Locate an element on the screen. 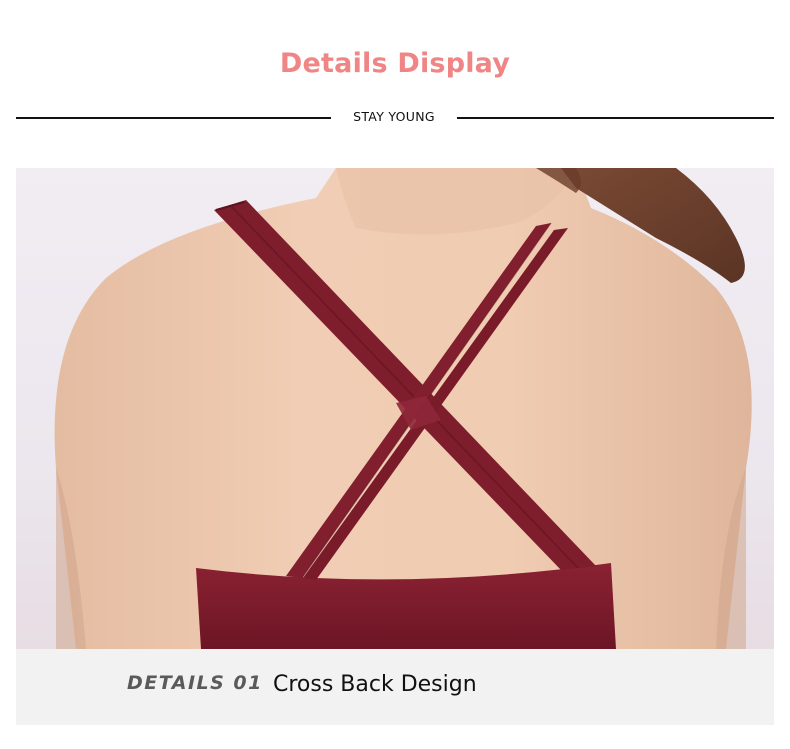 This screenshot has width=790, height=749. caption-bar: DETAILS 01 Cross Back Design is located at coordinates (395, 687).